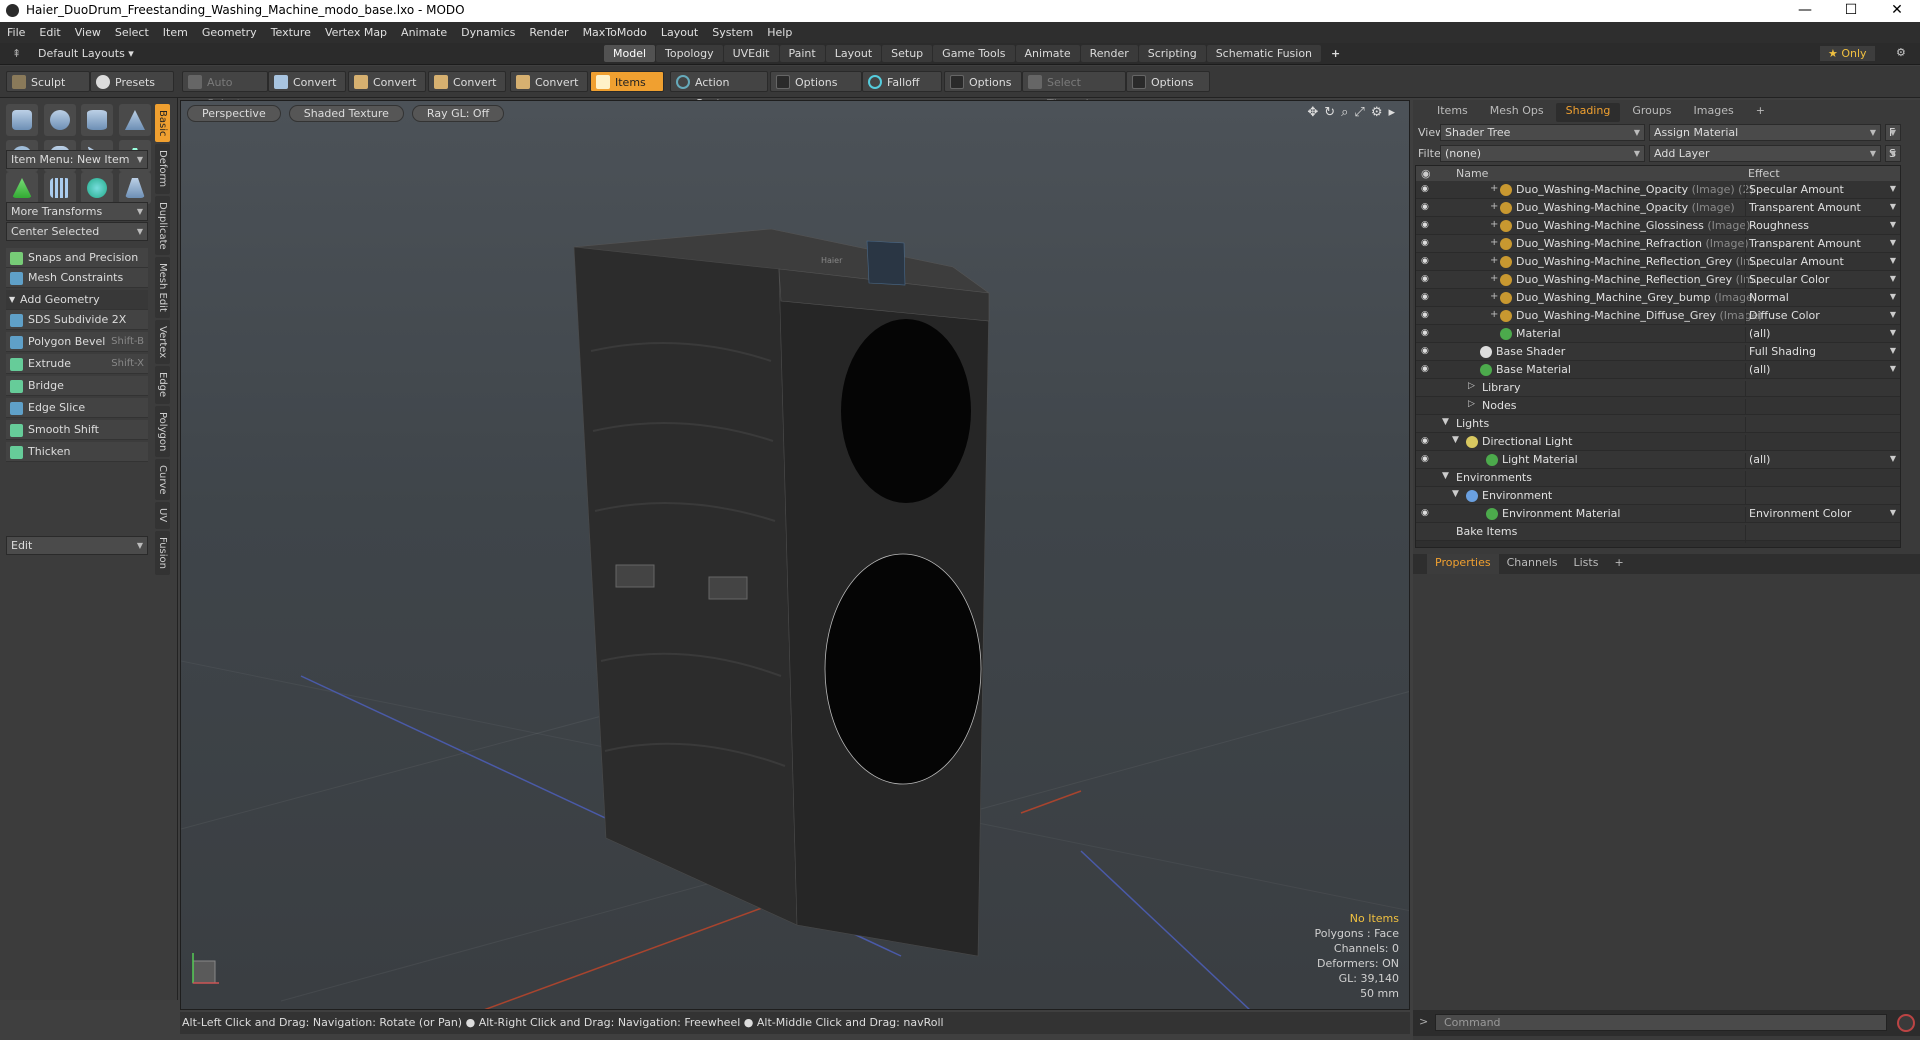  I want to click on taper-button, so click(134, 188).